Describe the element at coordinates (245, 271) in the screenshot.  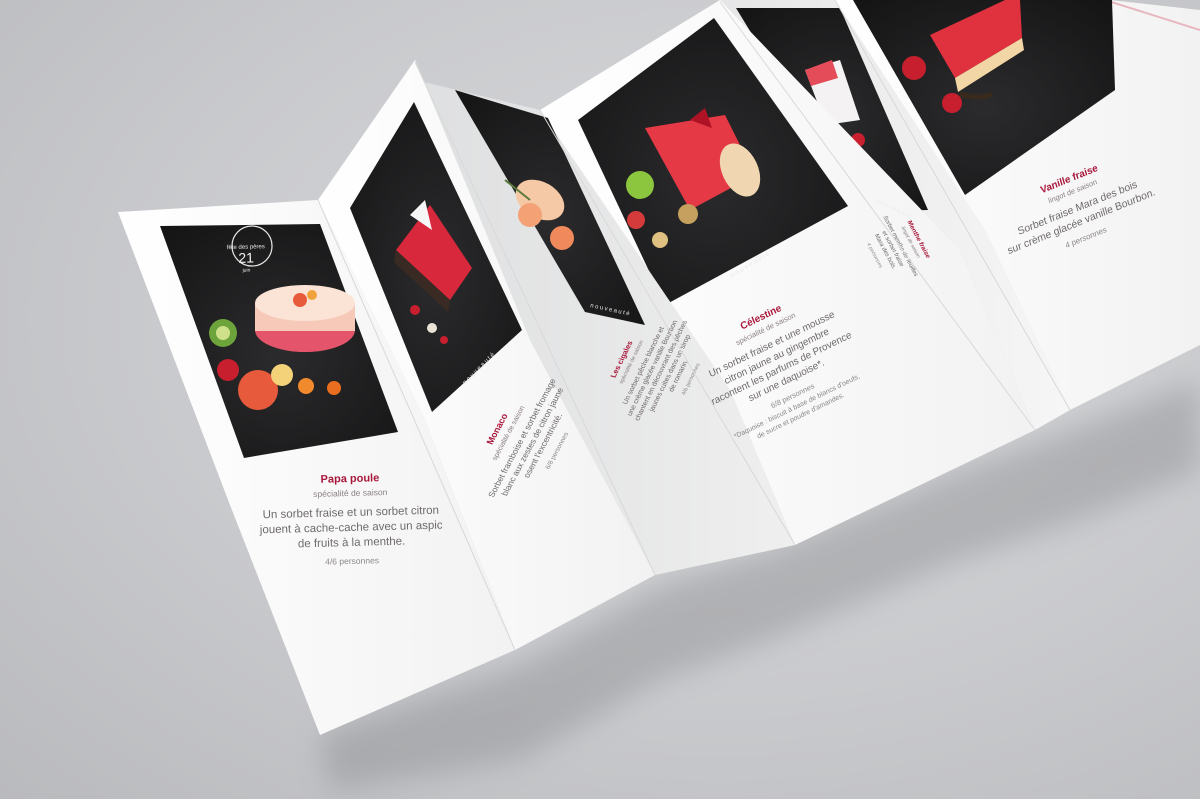
I see `badge-bottom: juin` at that location.